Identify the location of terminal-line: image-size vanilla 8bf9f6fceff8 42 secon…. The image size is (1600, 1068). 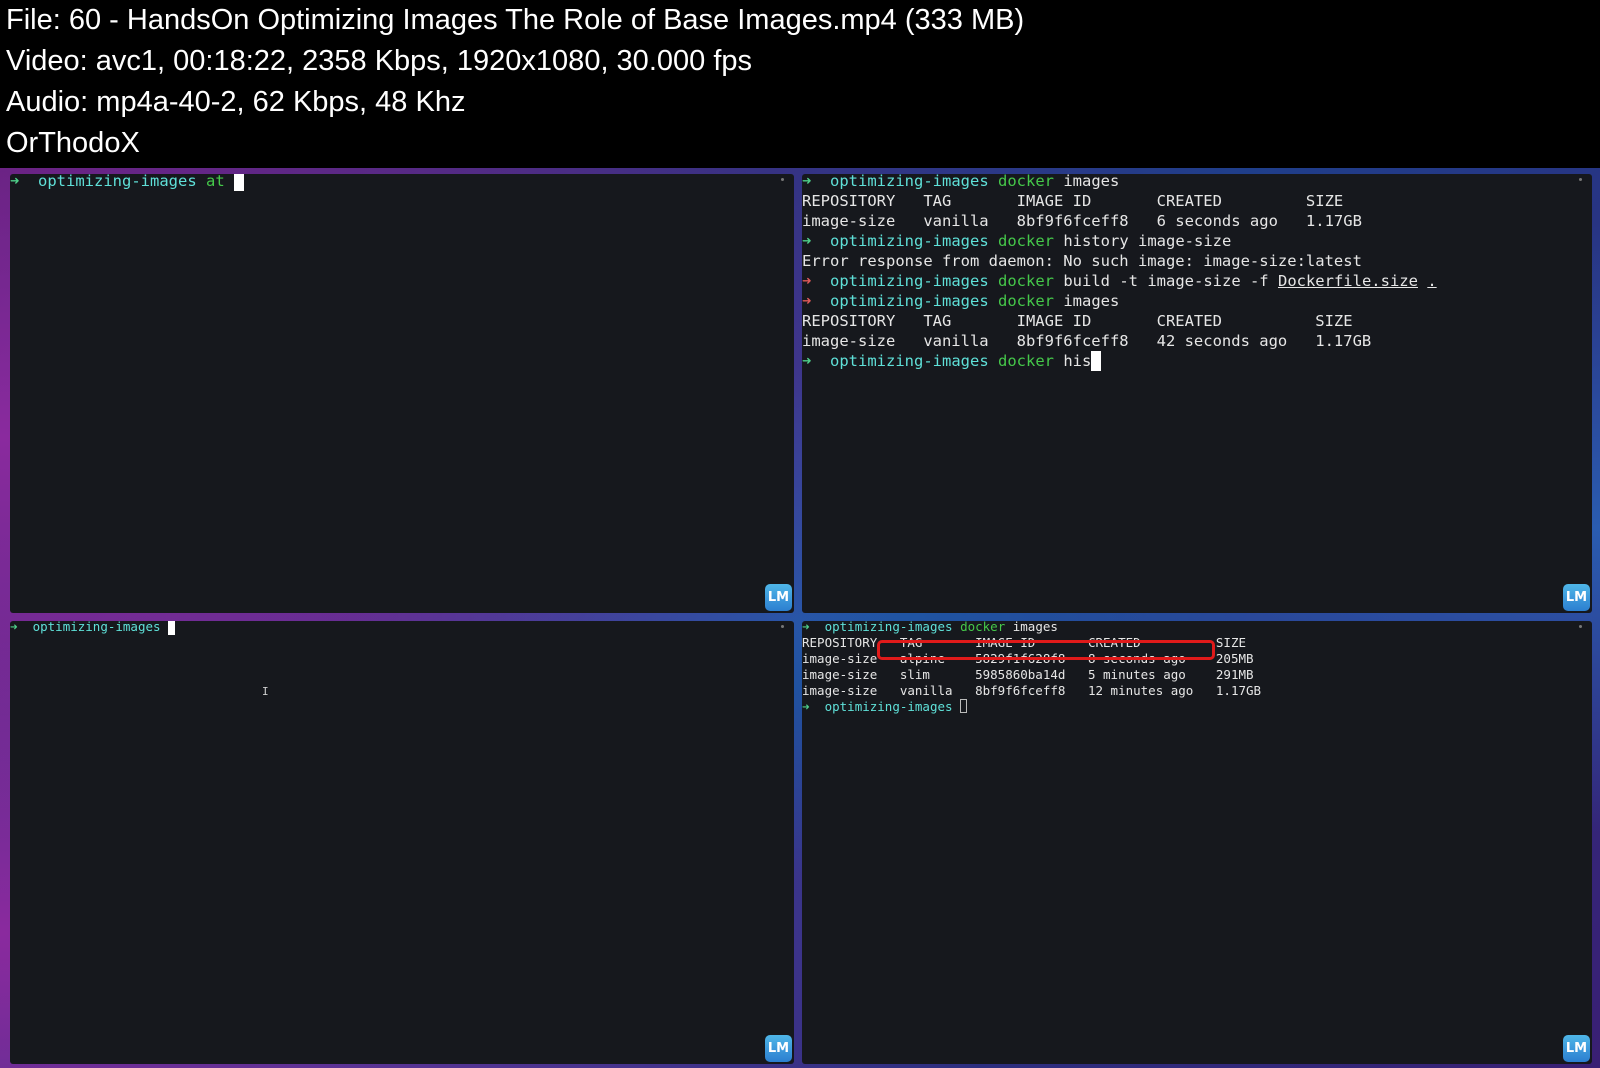
(1087, 341).